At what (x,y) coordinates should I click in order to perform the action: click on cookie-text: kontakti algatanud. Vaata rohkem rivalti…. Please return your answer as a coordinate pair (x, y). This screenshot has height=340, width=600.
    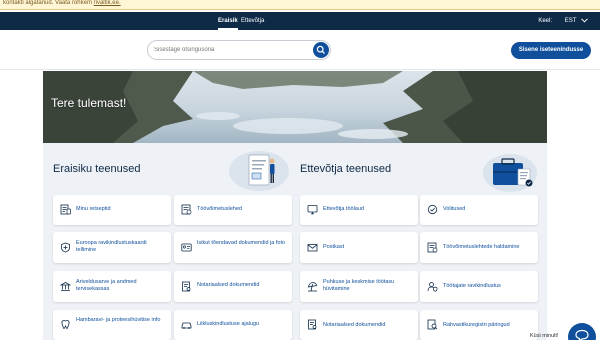
    Looking at the image, I should click on (62, 3).